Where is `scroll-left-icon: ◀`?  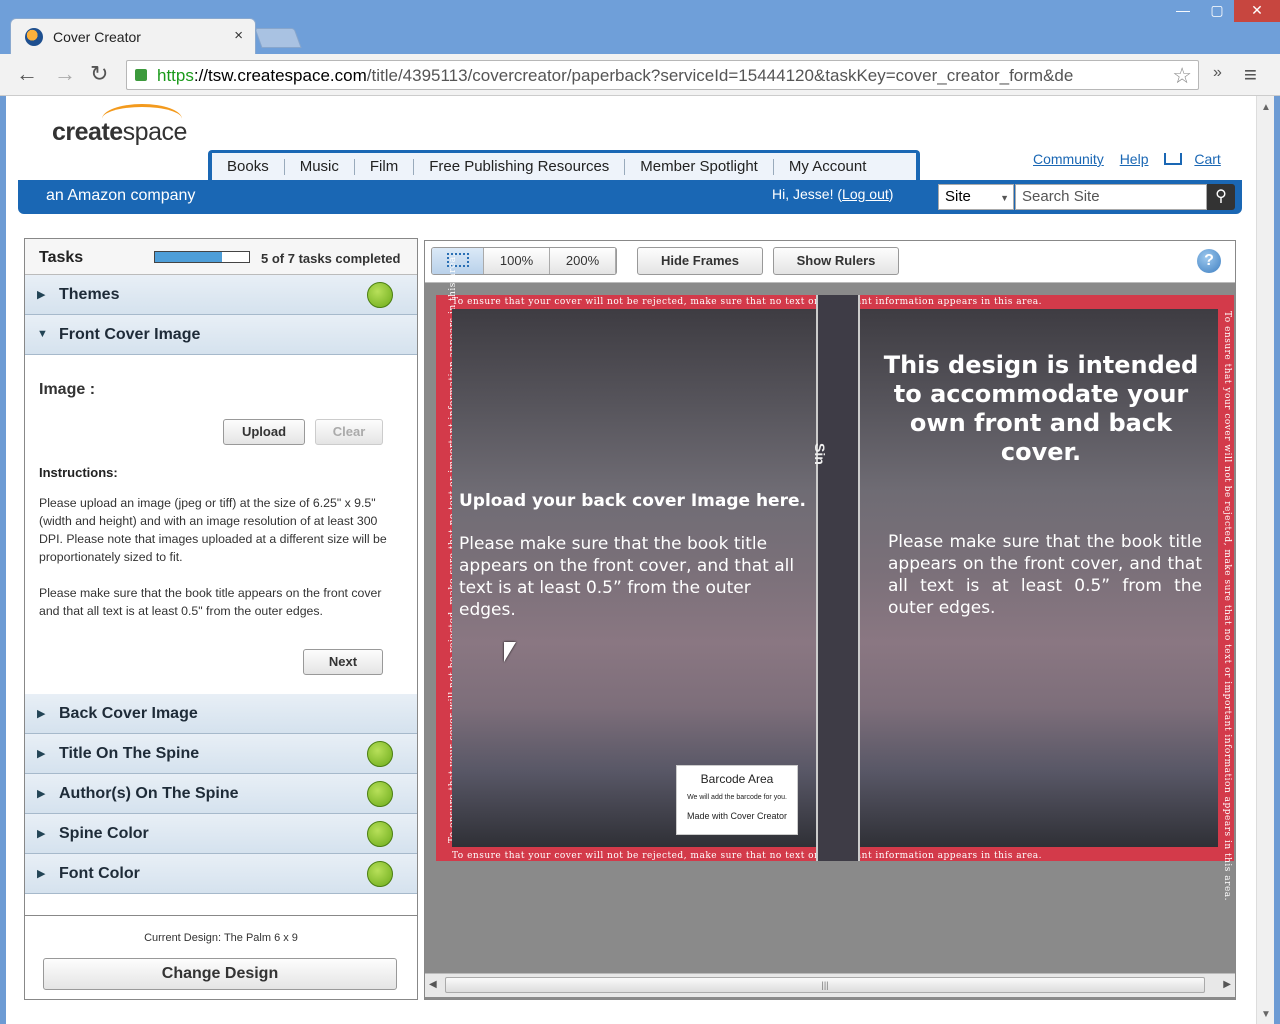
scroll-left-icon: ◀ is located at coordinates (433, 984).